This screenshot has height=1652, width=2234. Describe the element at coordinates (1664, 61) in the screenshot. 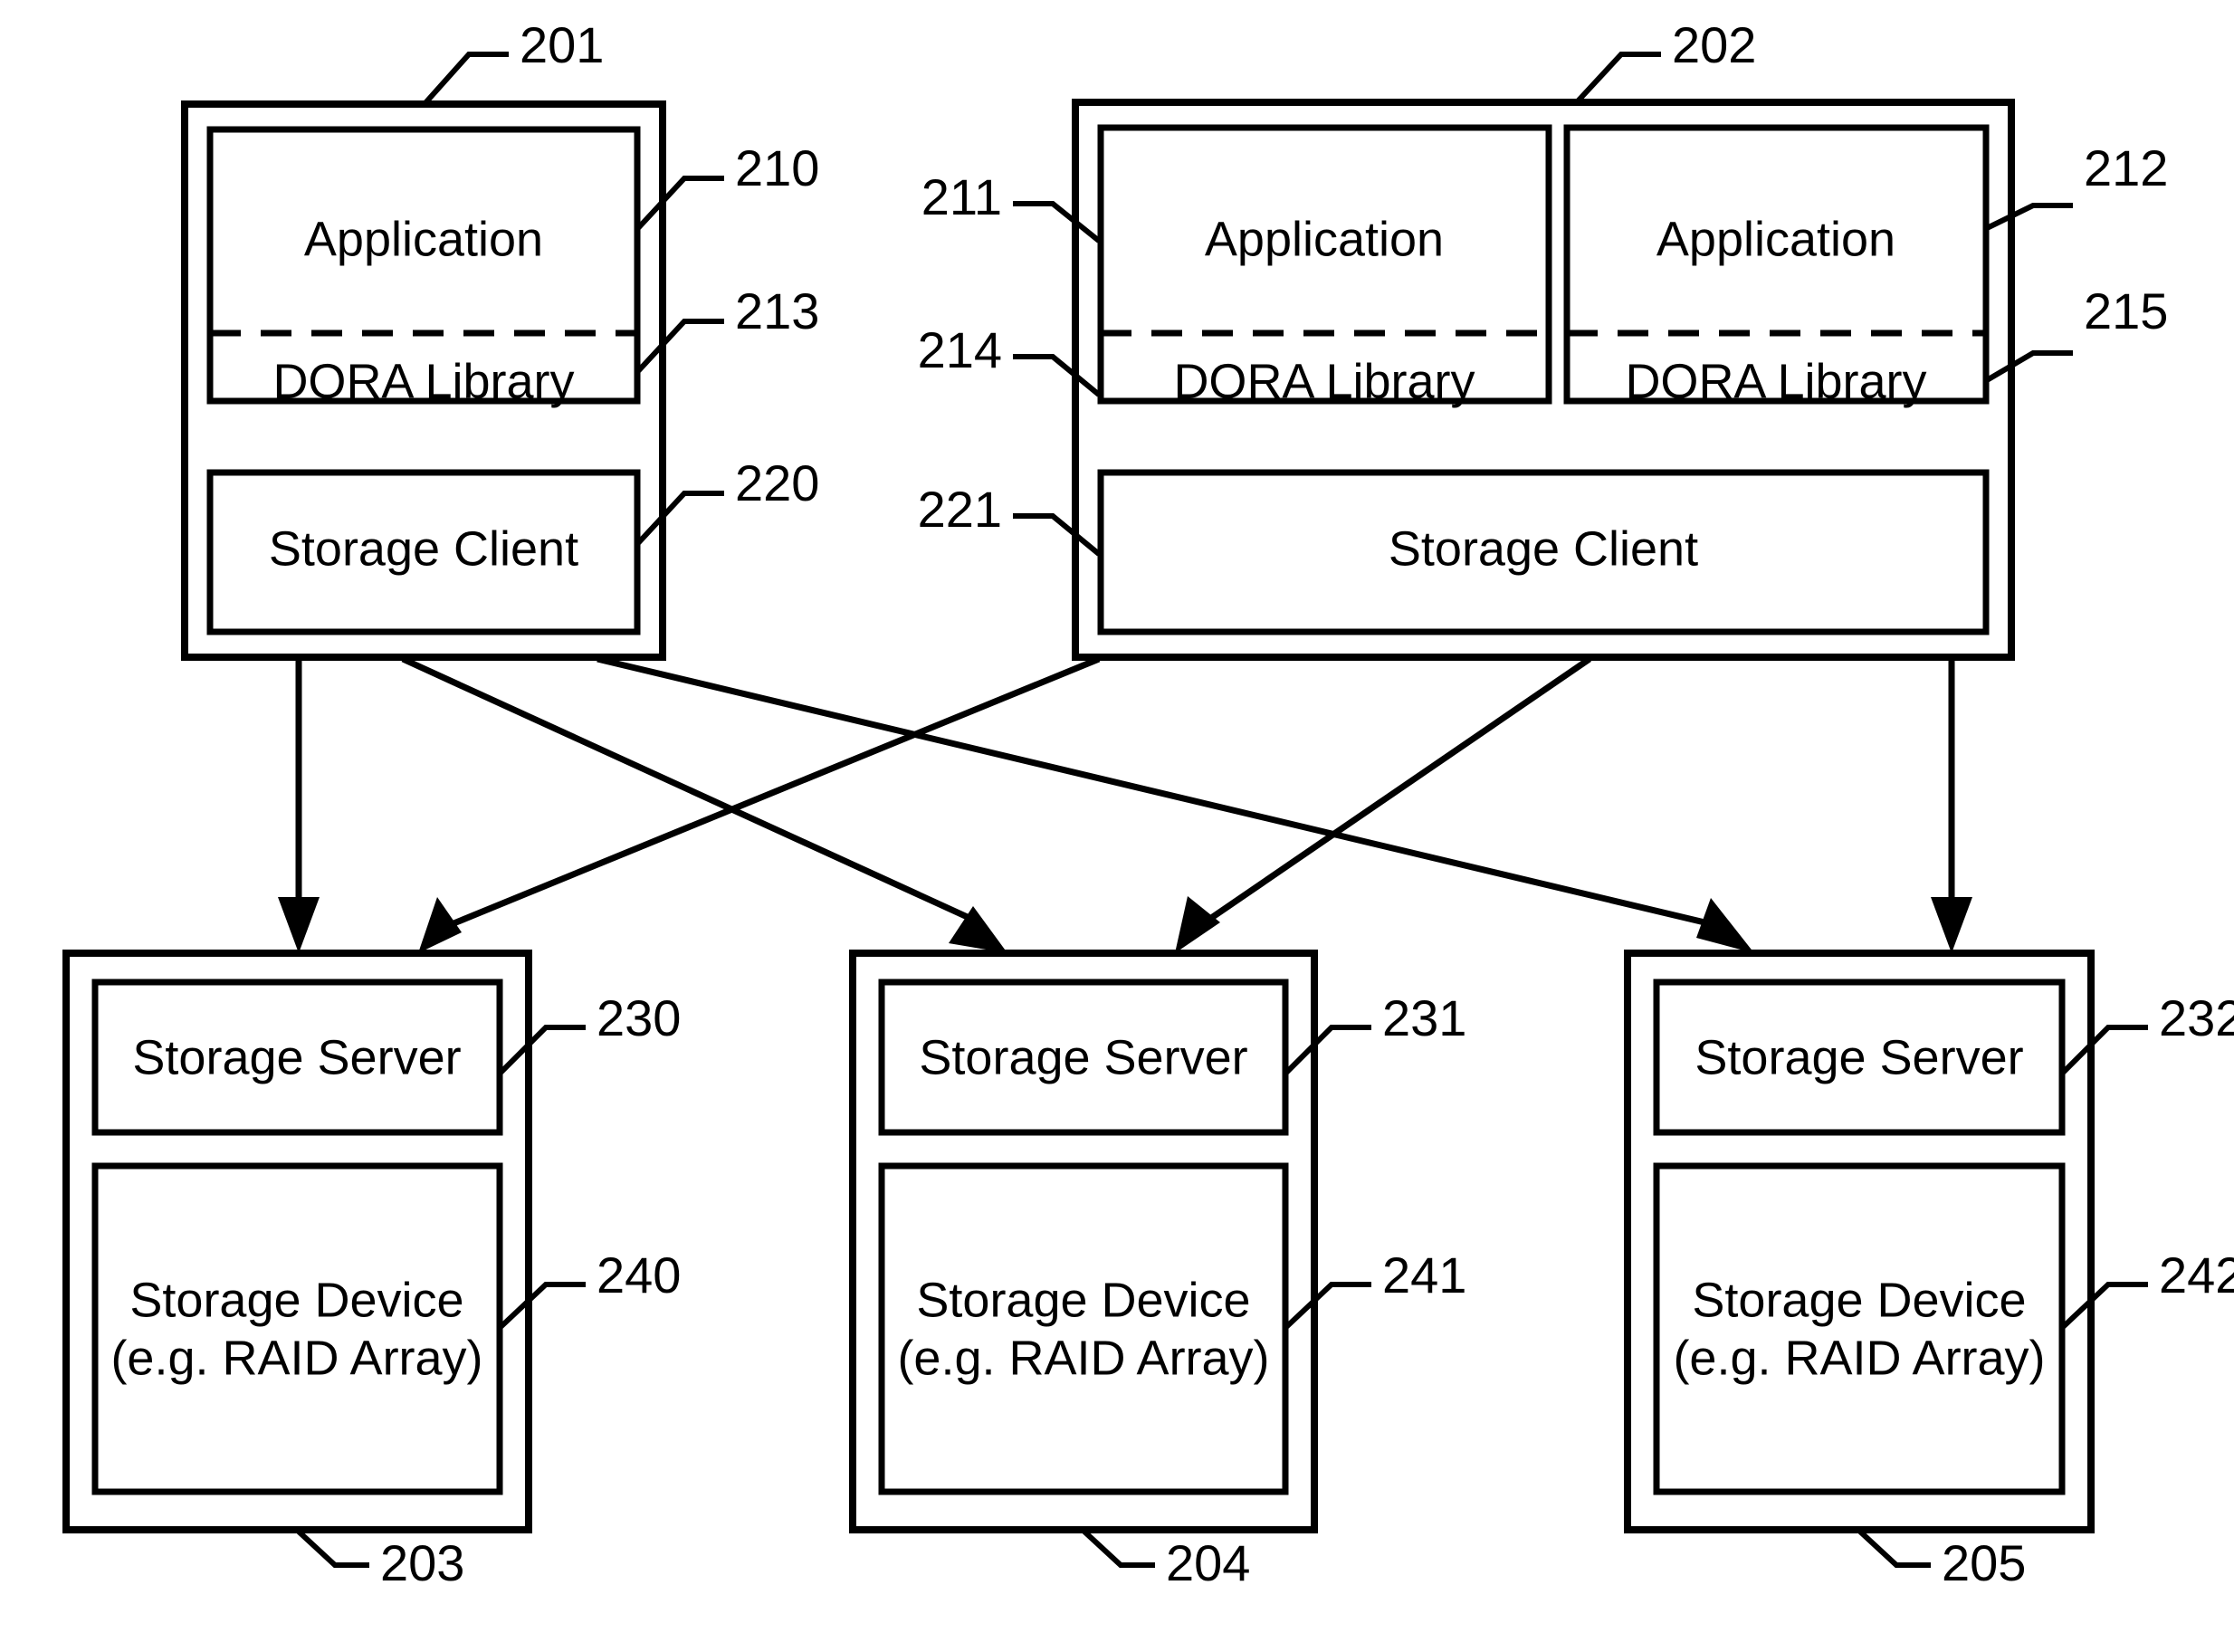

I see `ref-202-leader-group: 202` at that location.